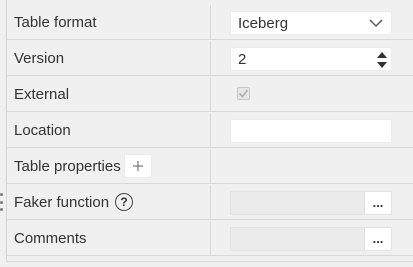 Image resolution: width=413 pixels, height=267 pixels. What do you see at coordinates (382, 60) in the screenshot?
I see `spinner-arrows-icon` at bounding box center [382, 60].